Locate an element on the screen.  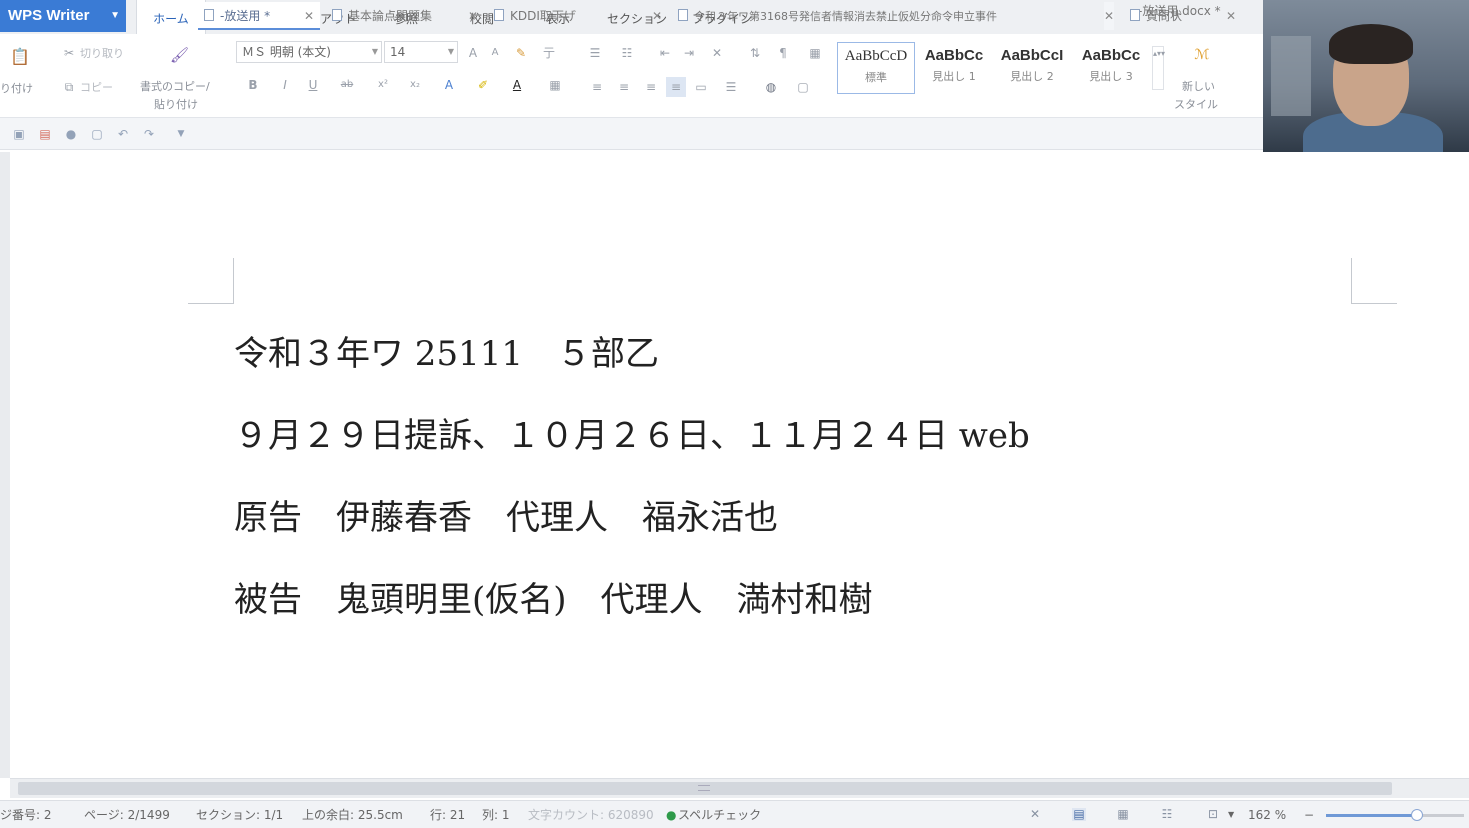
align-center-icon: ≡ is located at coordinates (624, 87).